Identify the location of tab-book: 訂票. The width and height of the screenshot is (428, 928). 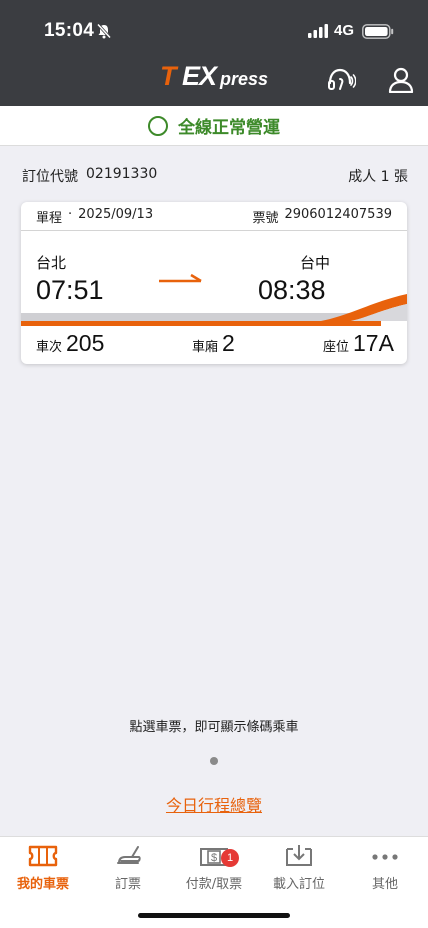
(128, 867).